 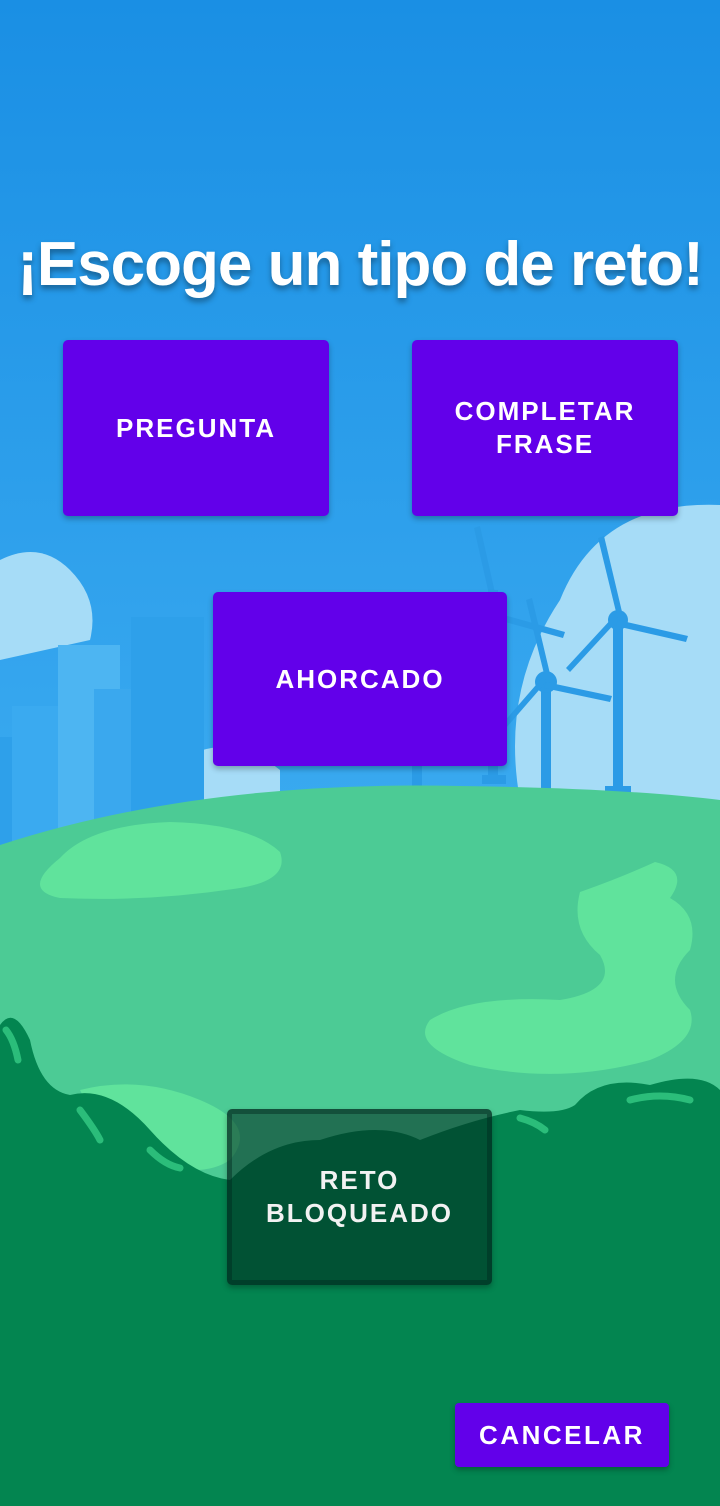 I want to click on page-title: ¡Escoge un tipo de reto!, so click(x=360, y=264).